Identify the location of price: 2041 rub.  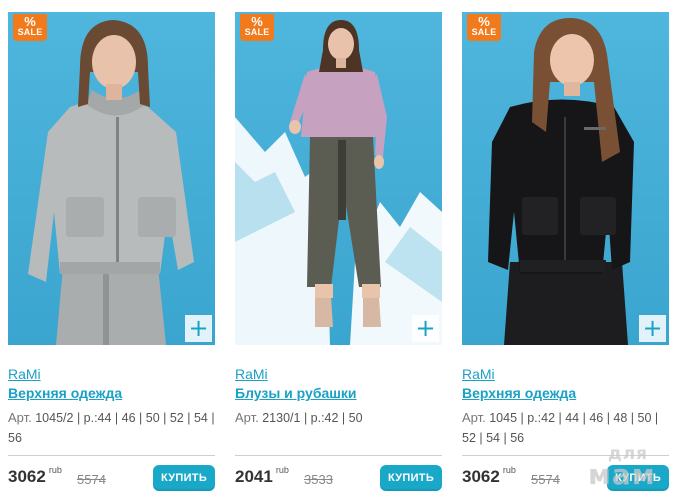
(262, 476).